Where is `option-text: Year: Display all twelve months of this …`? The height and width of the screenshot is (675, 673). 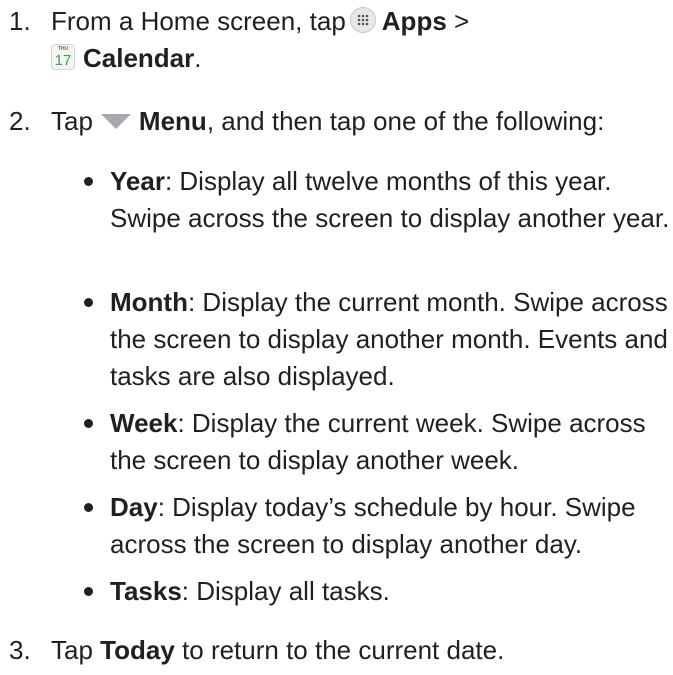 option-text: Year: Display all twelve months of this … is located at coordinates (390, 200).